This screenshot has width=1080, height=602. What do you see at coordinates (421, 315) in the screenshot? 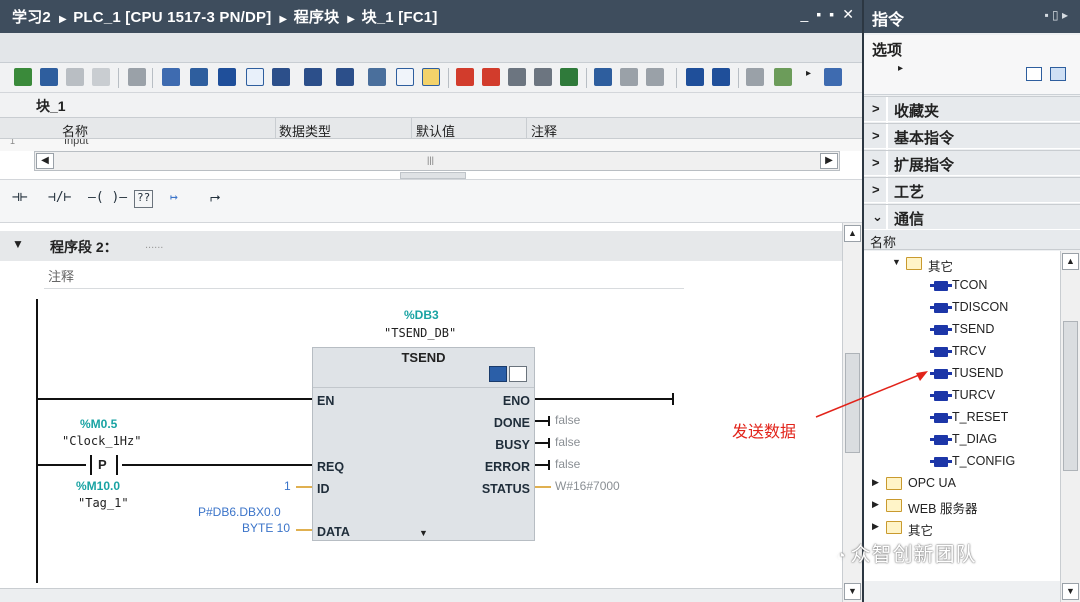
I see `instance-address: %DB3` at bounding box center [421, 315].